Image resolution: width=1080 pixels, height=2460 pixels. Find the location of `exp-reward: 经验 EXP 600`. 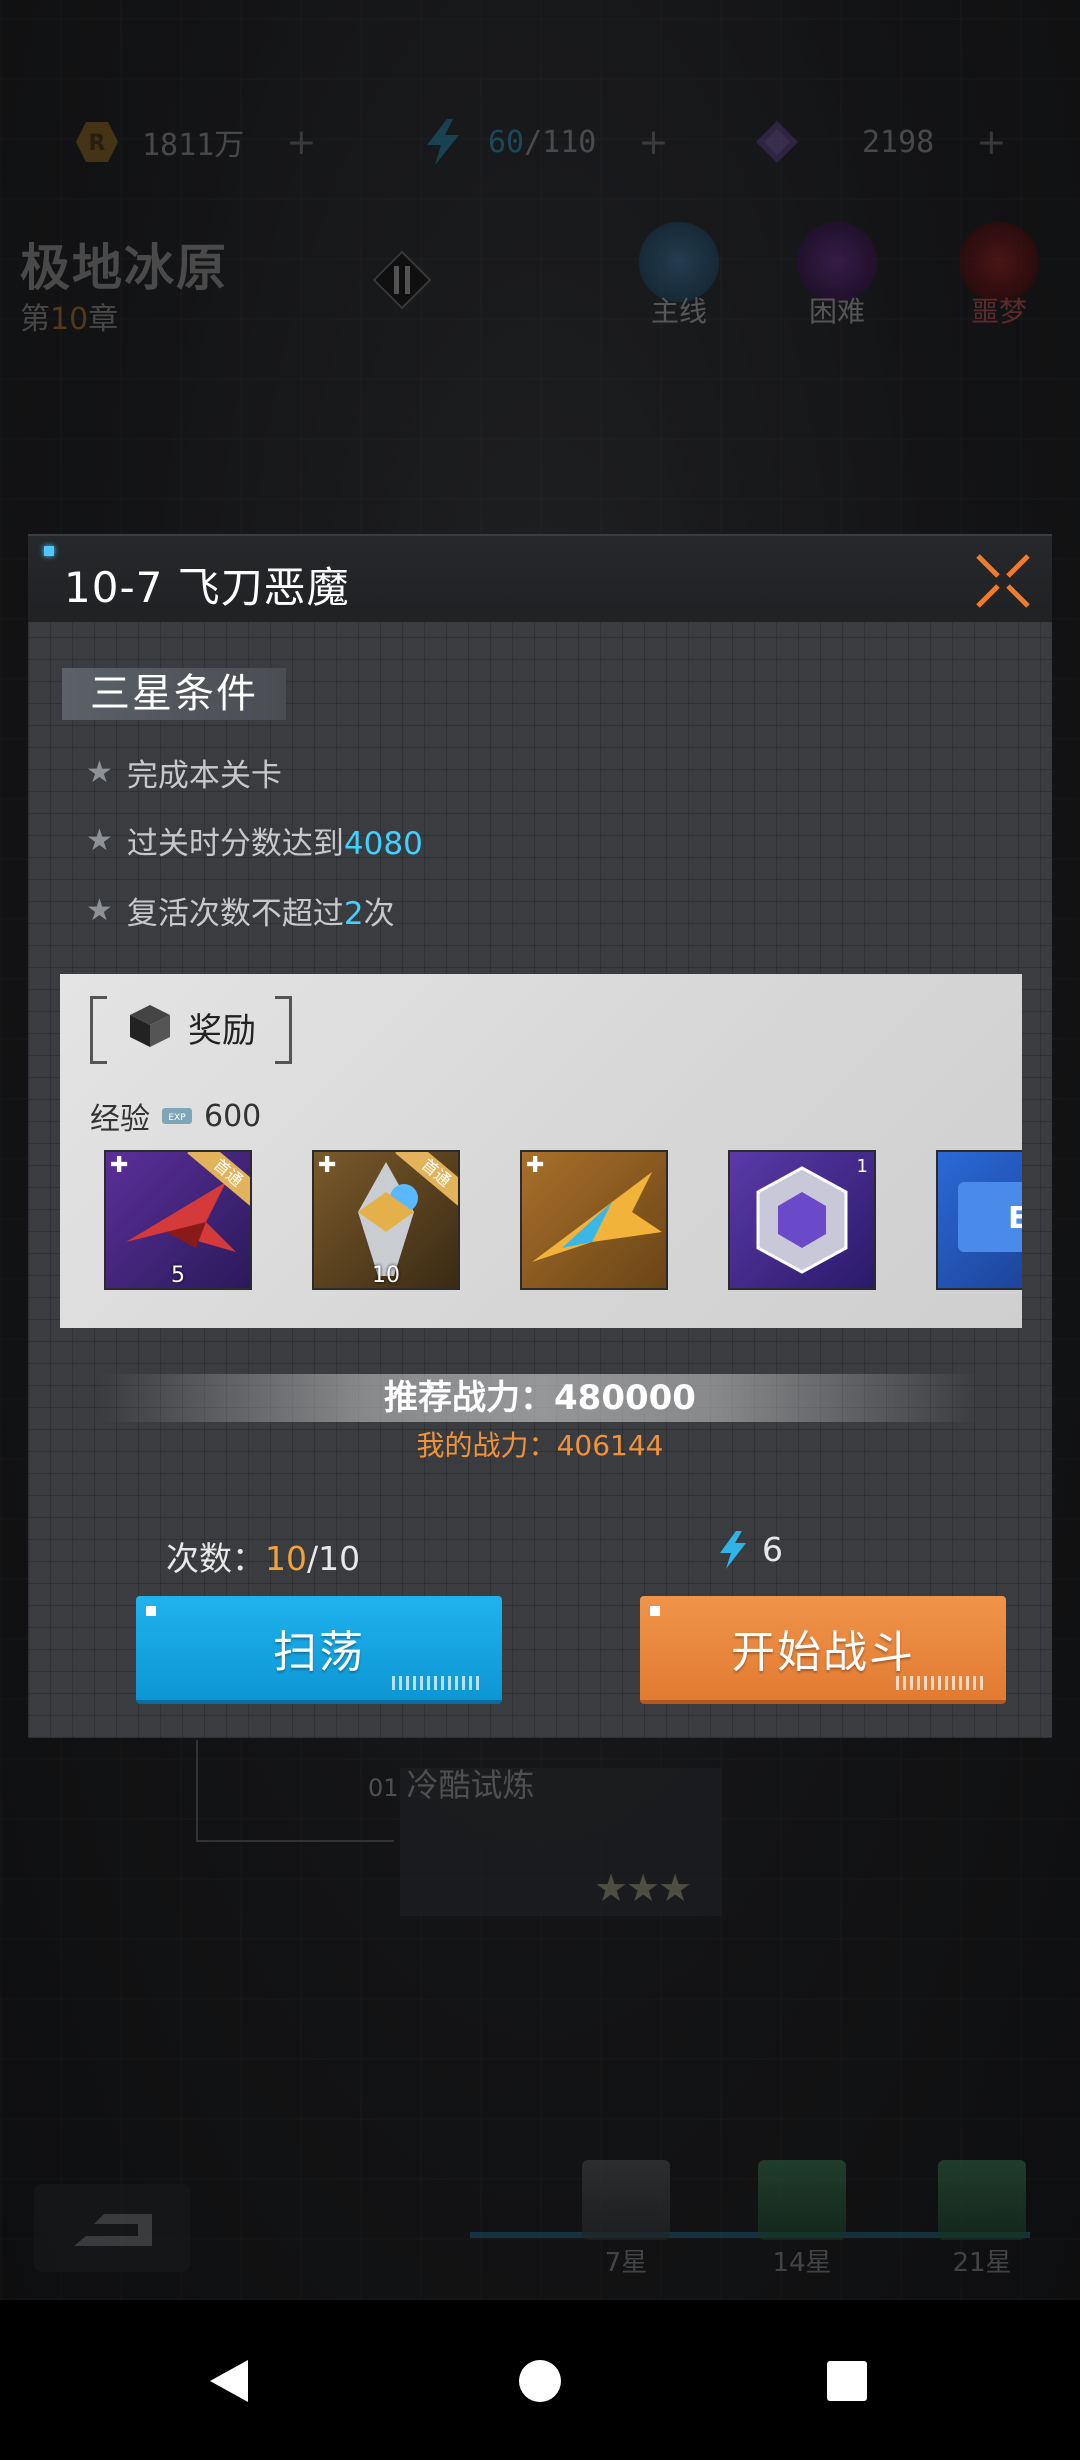

exp-reward: 经验 EXP 600 is located at coordinates (176, 1118).